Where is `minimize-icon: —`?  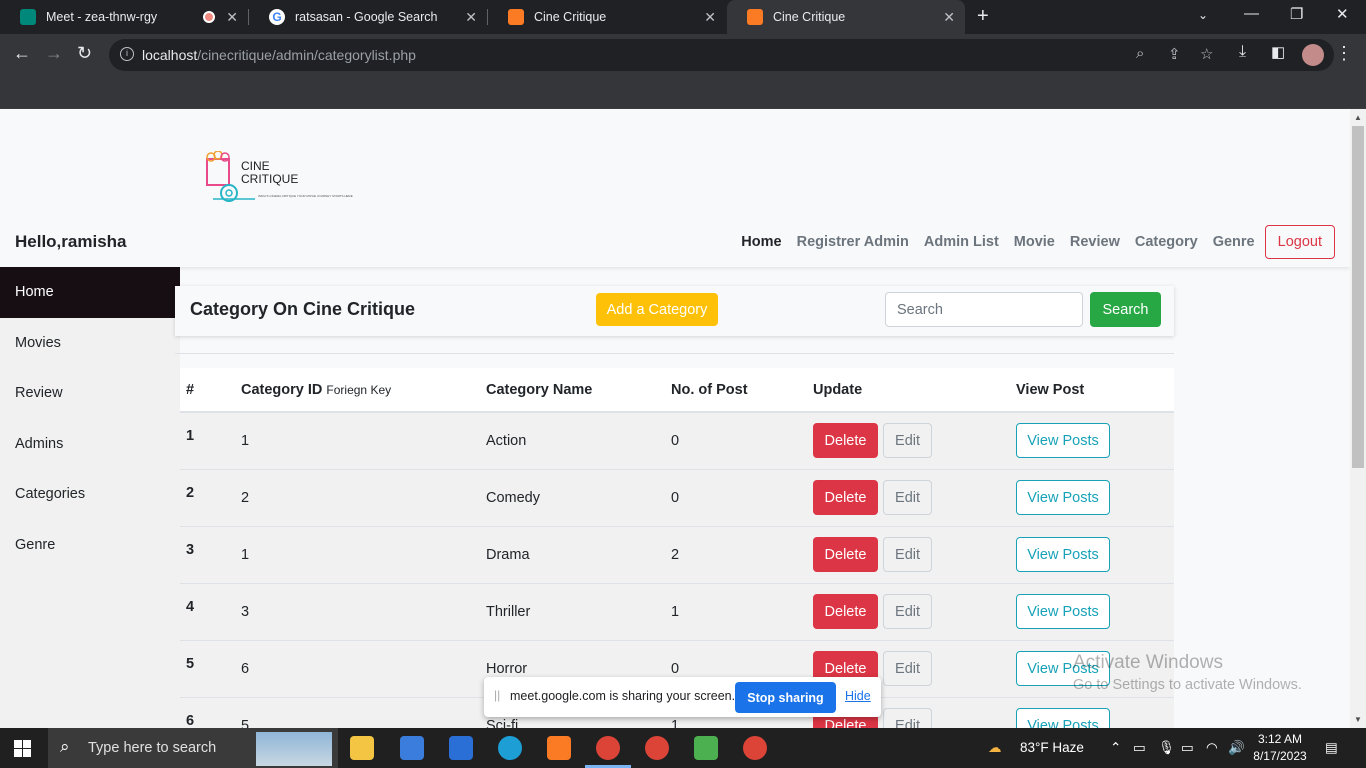
minimize-icon: — is located at coordinates (1251, 13).